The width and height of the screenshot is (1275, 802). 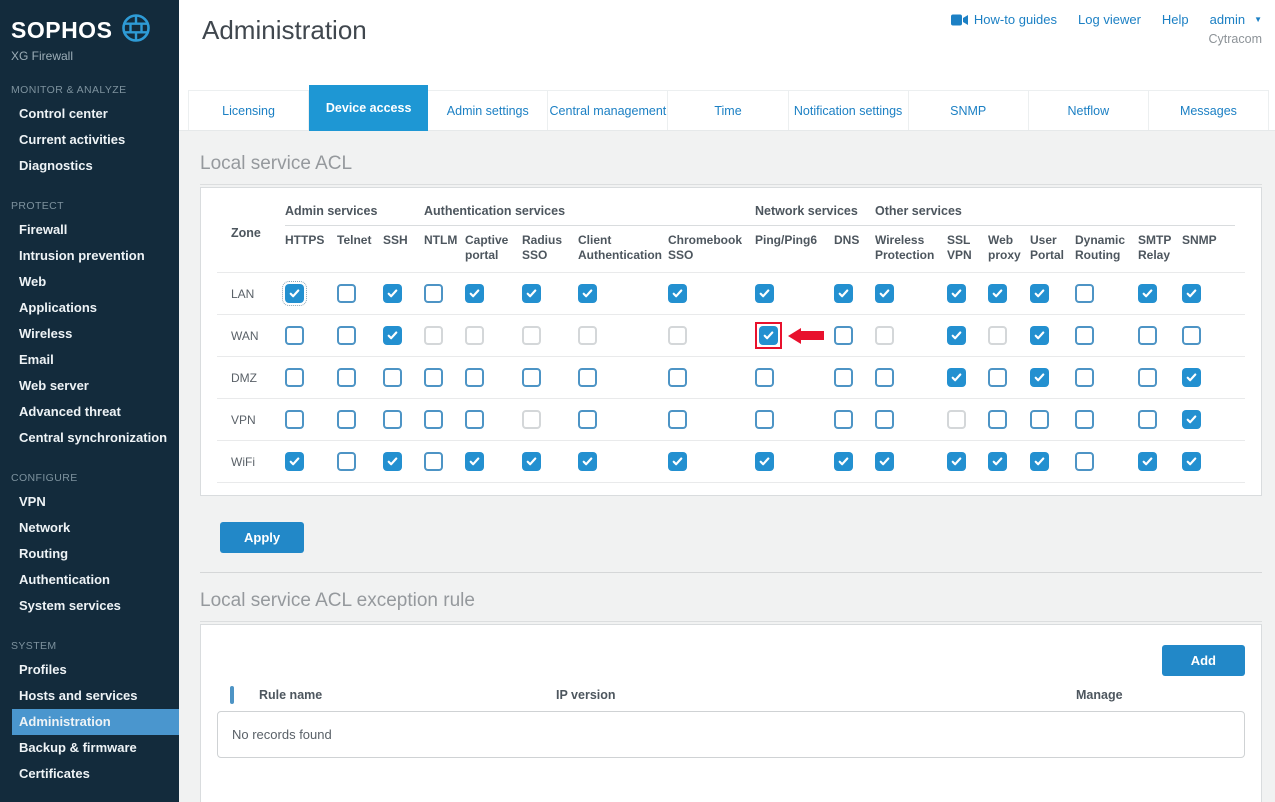 I want to click on apply-button: Apply, so click(x=262, y=537).